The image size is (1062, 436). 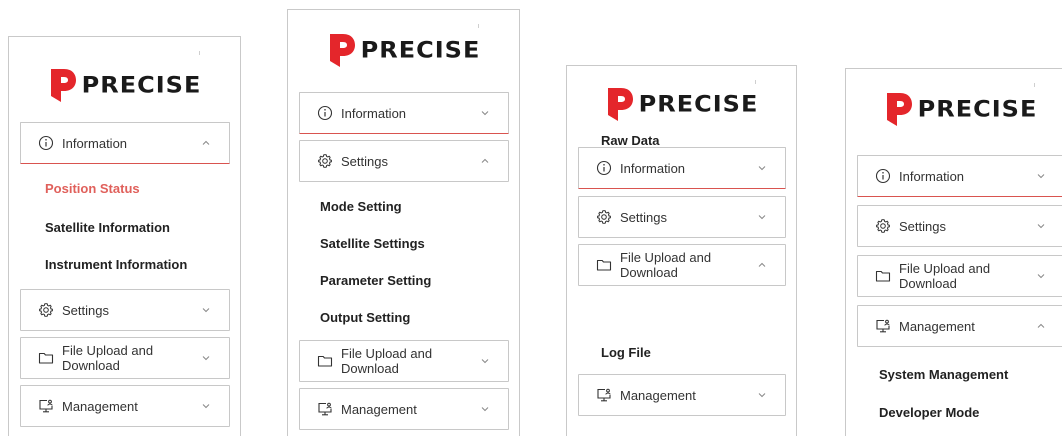 I want to click on submenu-developer-mode: Developer Mode, so click(x=929, y=412).